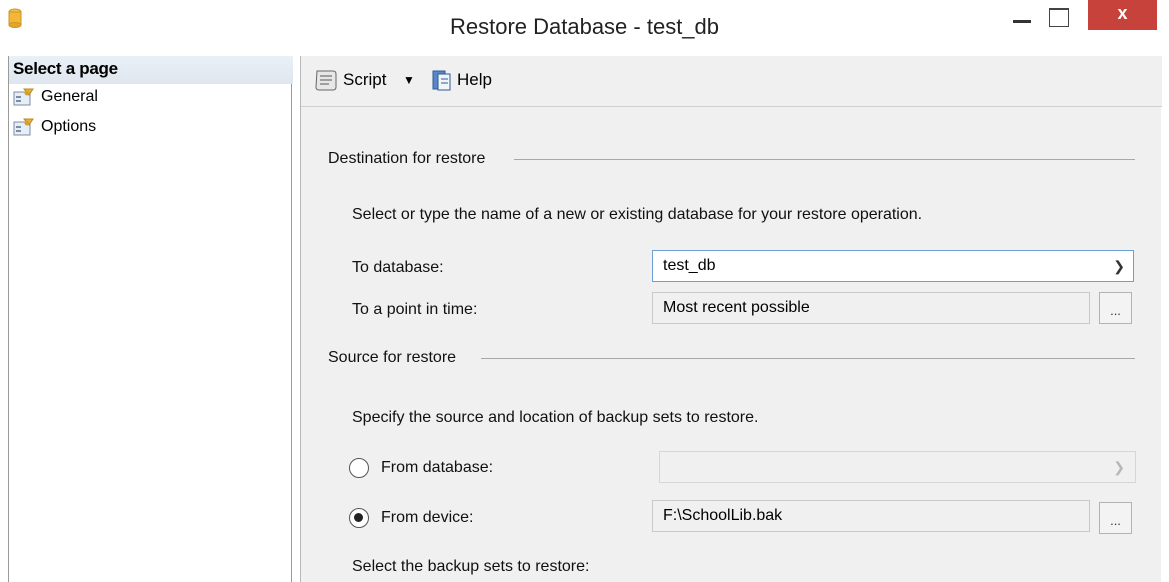 The height and width of the screenshot is (582, 1169). What do you see at coordinates (407, 158) in the screenshot?
I see `destination-group-label: Destination for restore` at bounding box center [407, 158].